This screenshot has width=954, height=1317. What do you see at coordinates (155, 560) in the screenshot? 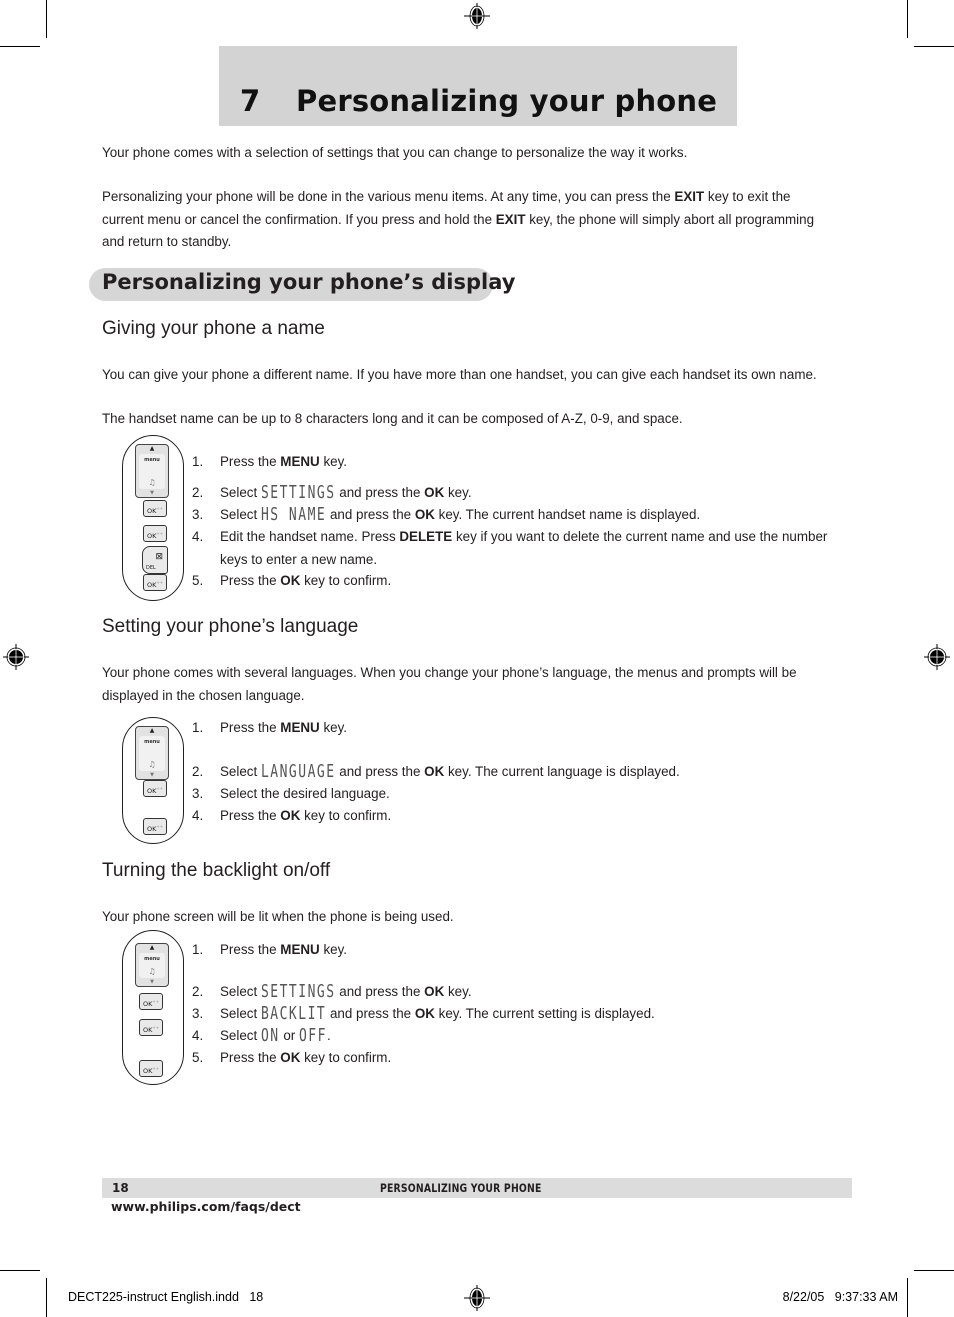
I see `delete-key: DEL ⊠` at bounding box center [155, 560].